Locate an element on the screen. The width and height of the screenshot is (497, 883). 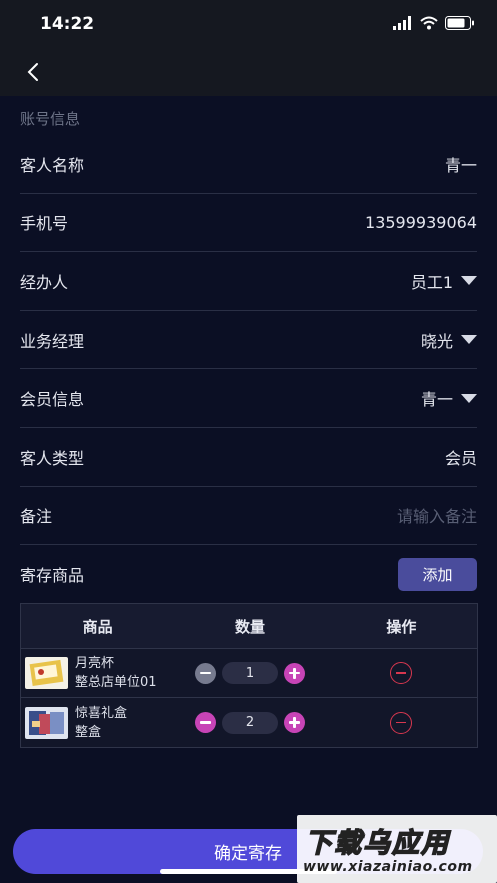
handler-select: 员工1 is located at coordinates (444, 281).